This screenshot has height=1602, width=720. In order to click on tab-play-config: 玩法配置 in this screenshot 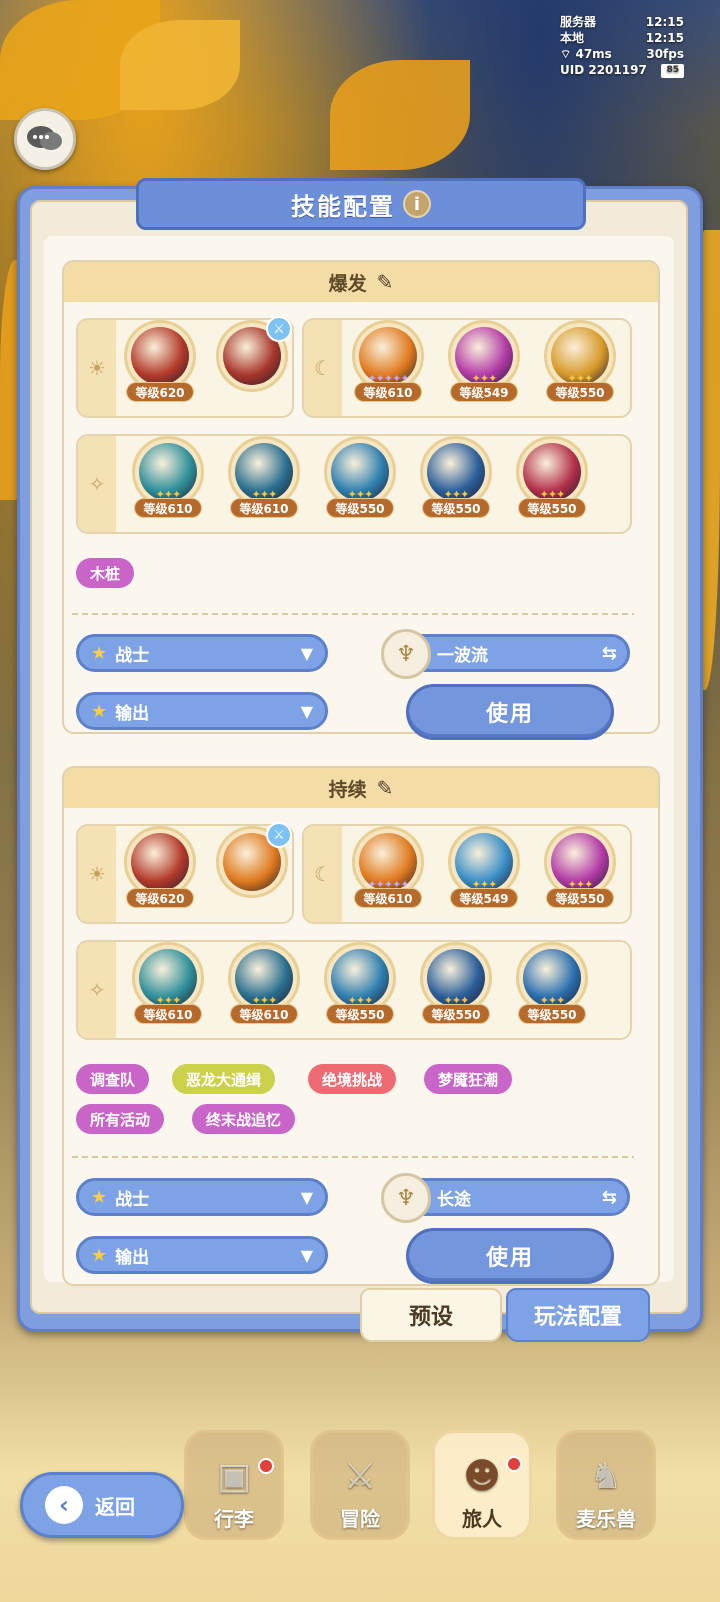, I will do `click(578, 1315)`.